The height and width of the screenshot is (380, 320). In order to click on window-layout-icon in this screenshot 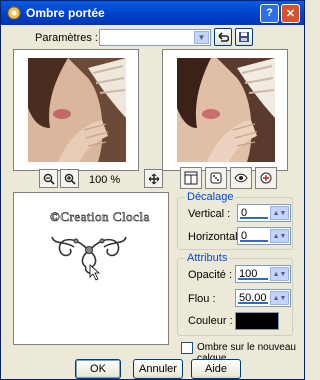, I will do `click(191, 178)`.